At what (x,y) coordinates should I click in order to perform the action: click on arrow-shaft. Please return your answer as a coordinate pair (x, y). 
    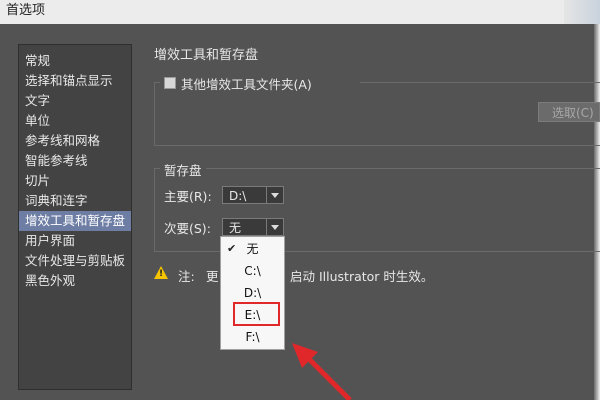
    Looking at the image, I should click on (328, 377).